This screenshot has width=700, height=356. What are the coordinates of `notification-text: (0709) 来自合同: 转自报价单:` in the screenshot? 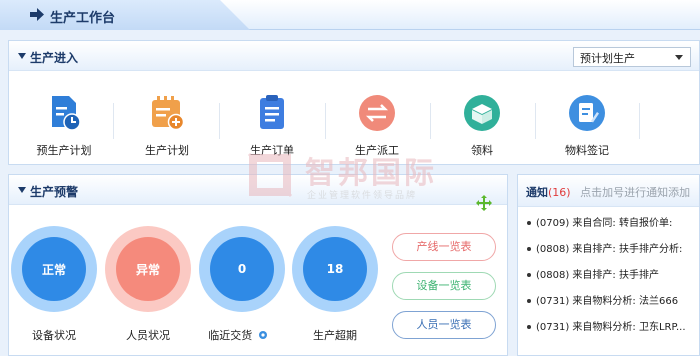 It's located at (604, 223).